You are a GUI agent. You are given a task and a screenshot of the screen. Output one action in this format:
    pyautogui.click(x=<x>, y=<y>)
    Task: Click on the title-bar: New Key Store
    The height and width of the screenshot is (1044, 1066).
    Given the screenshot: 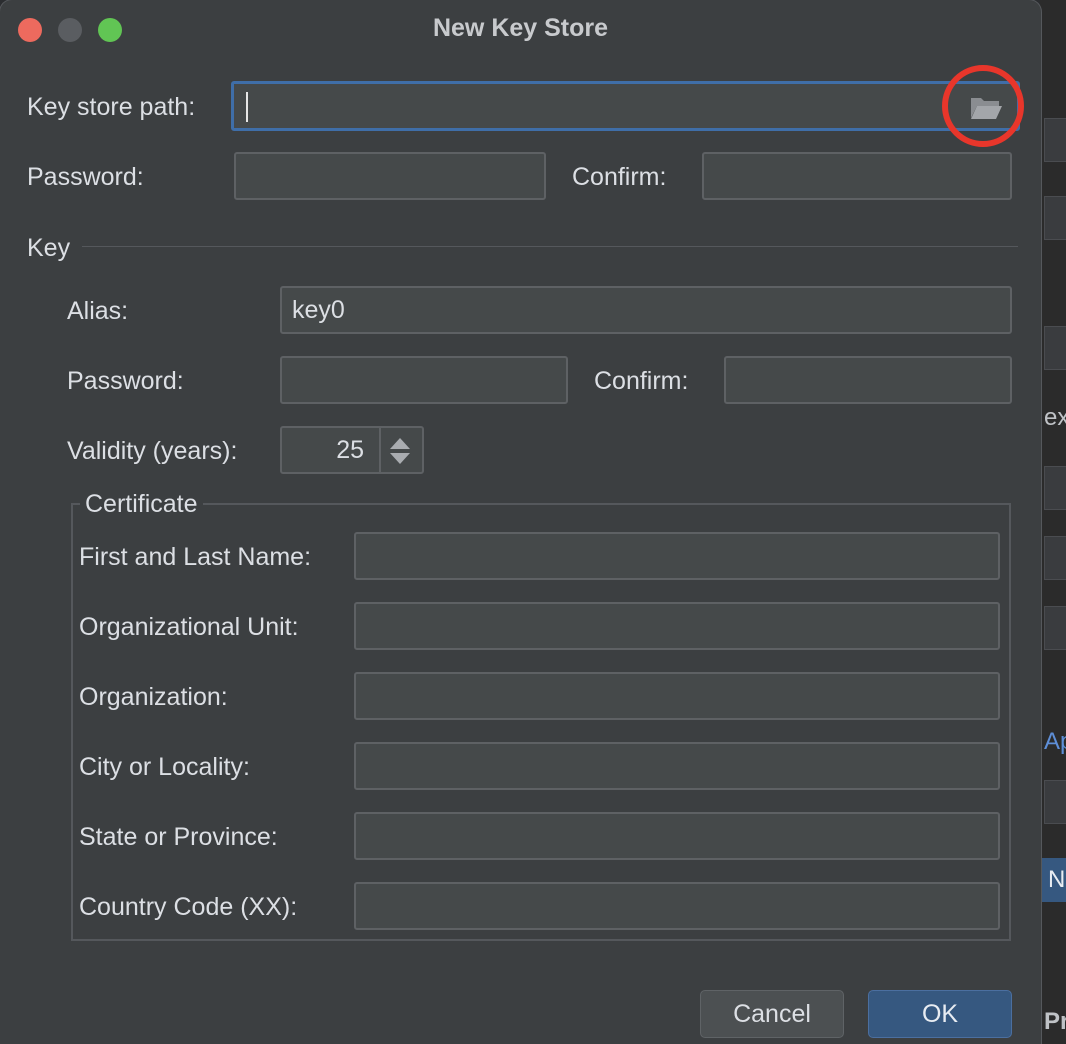 What is the action you would take?
    pyautogui.click(x=520, y=30)
    